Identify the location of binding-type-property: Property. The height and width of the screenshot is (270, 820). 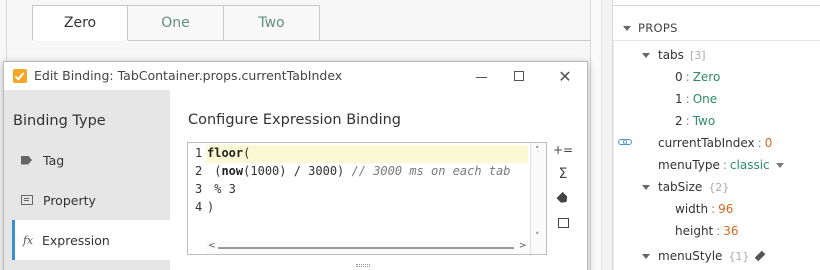
(91, 200).